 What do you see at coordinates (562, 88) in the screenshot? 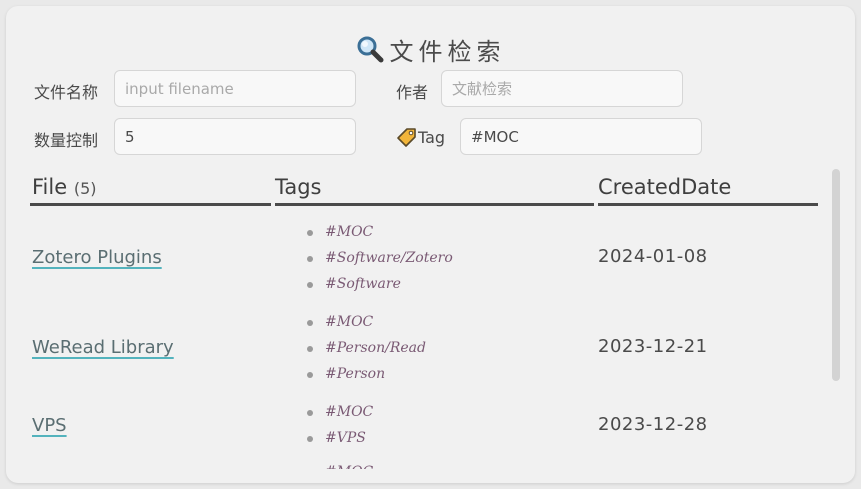
I see `author-input` at bounding box center [562, 88].